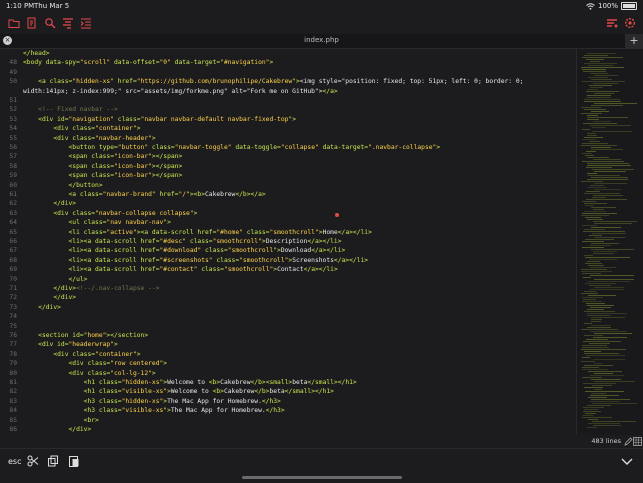 The image size is (643, 483). What do you see at coordinates (74, 461) in the screenshot?
I see `paste-icon` at bounding box center [74, 461].